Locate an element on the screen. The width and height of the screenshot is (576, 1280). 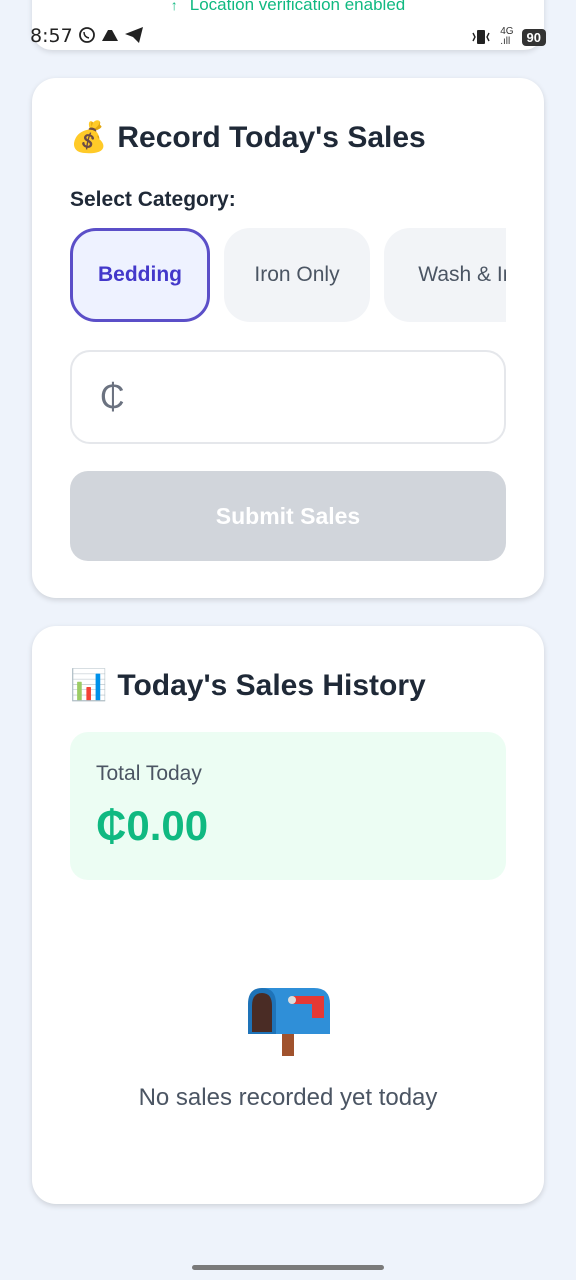
status-bar: 8:57 4G .ıll 90 is located at coordinates (288, 38).